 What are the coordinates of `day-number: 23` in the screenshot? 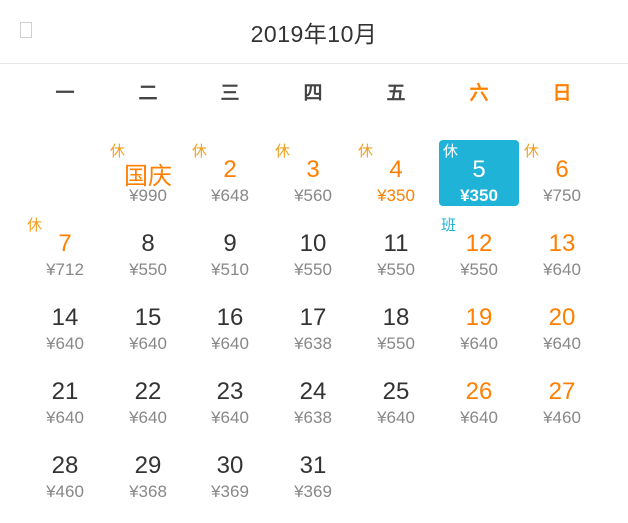 It's located at (230, 391).